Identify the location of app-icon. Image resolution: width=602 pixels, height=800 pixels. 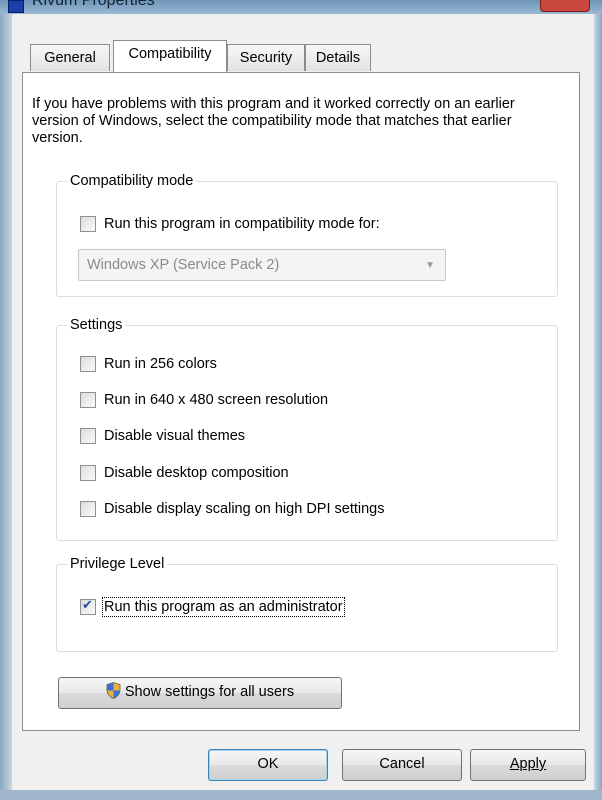
(16, 6).